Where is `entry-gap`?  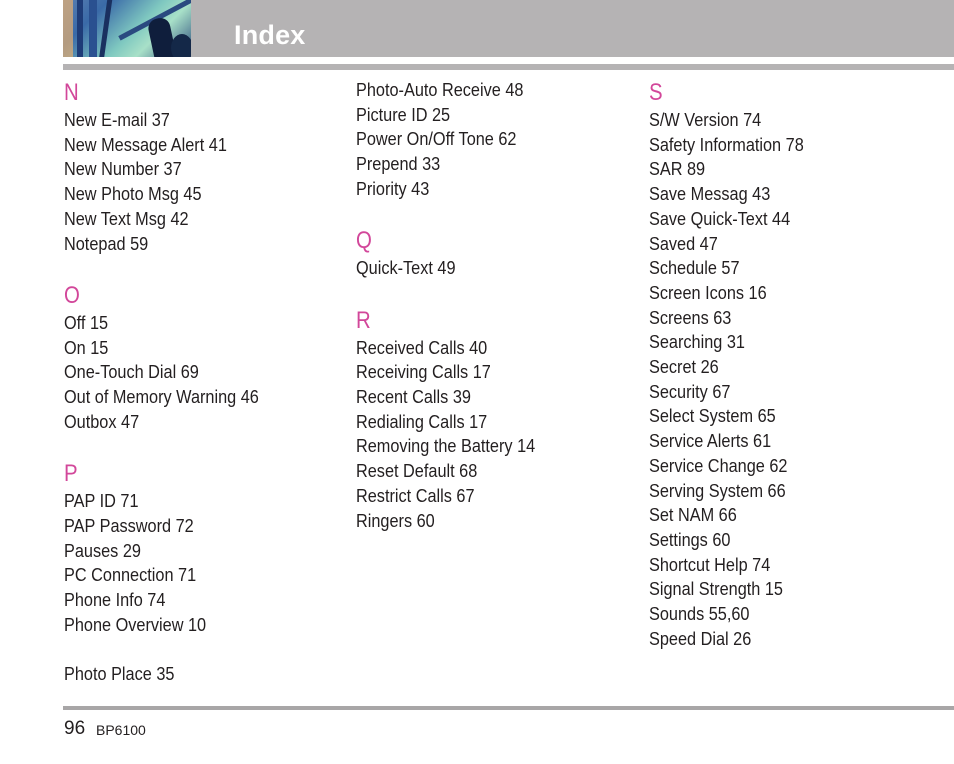
entry-gap is located at coordinates (174, 649).